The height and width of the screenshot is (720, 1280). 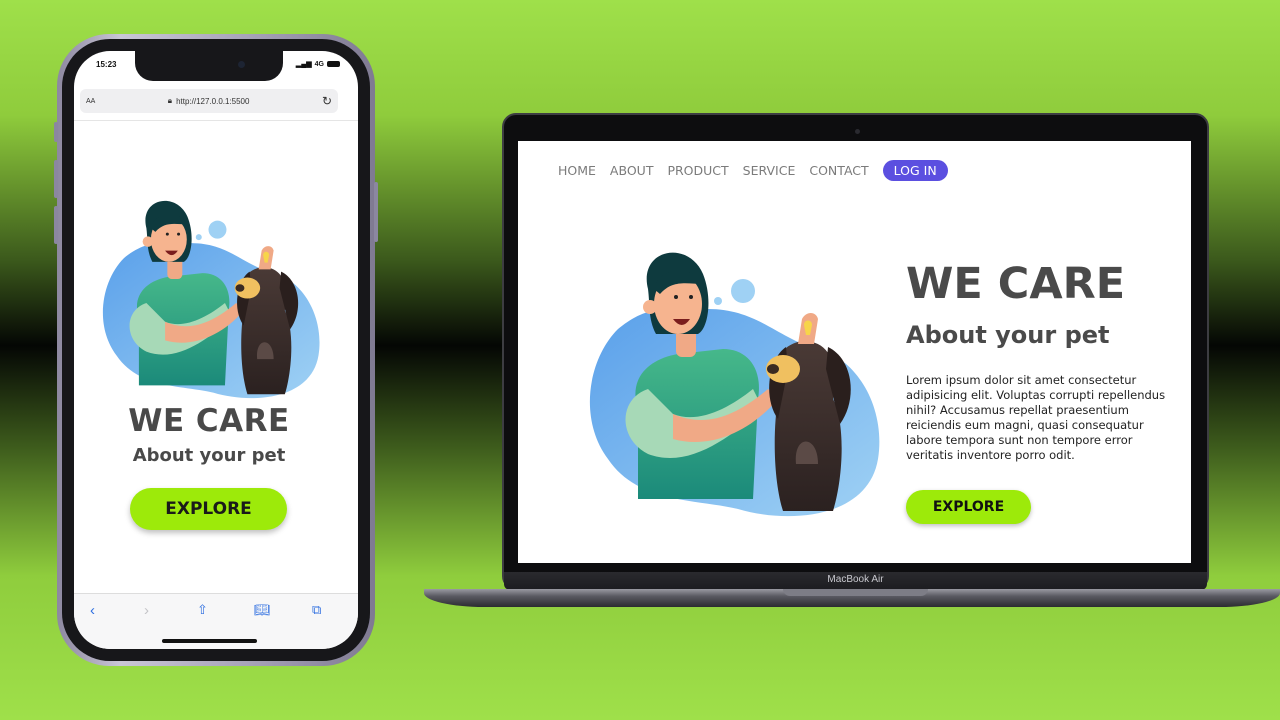 What do you see at coordinates (202, 610) in the screenshot?
I see `share-icon: ⇧` at bounding box center [202, 610].